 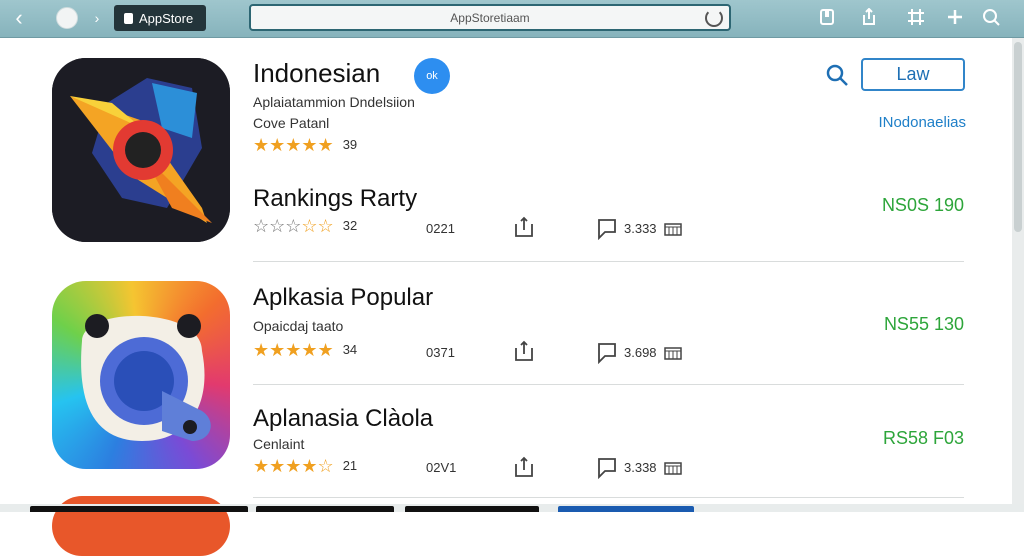 I want to click on app-stat: 3.338, so click(x=640, y=467).